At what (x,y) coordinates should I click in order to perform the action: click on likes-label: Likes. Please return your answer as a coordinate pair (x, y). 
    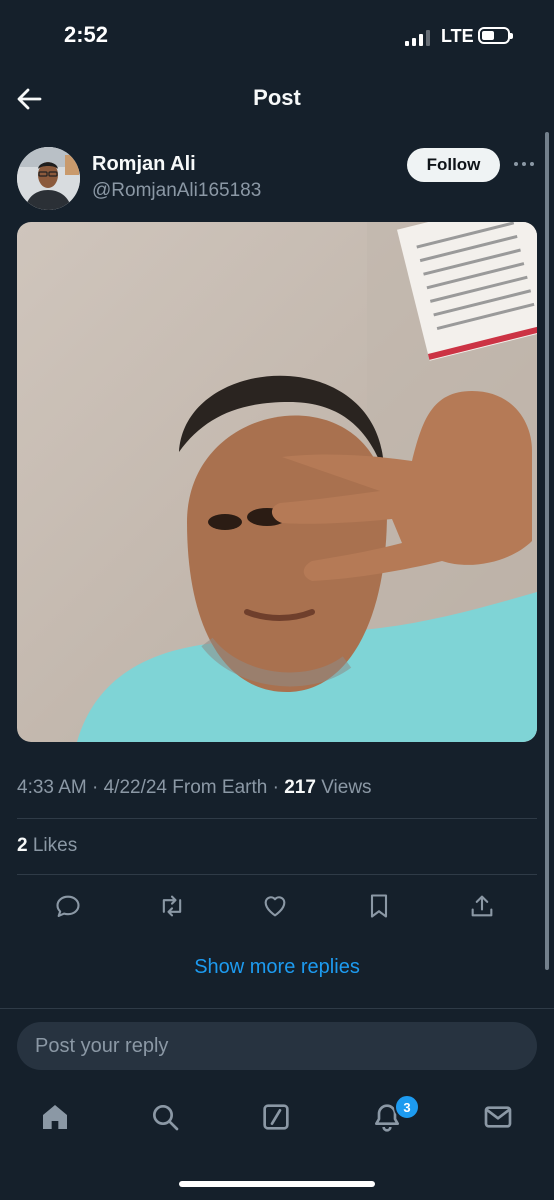
    Looking at the image, I should click on (55, 845).